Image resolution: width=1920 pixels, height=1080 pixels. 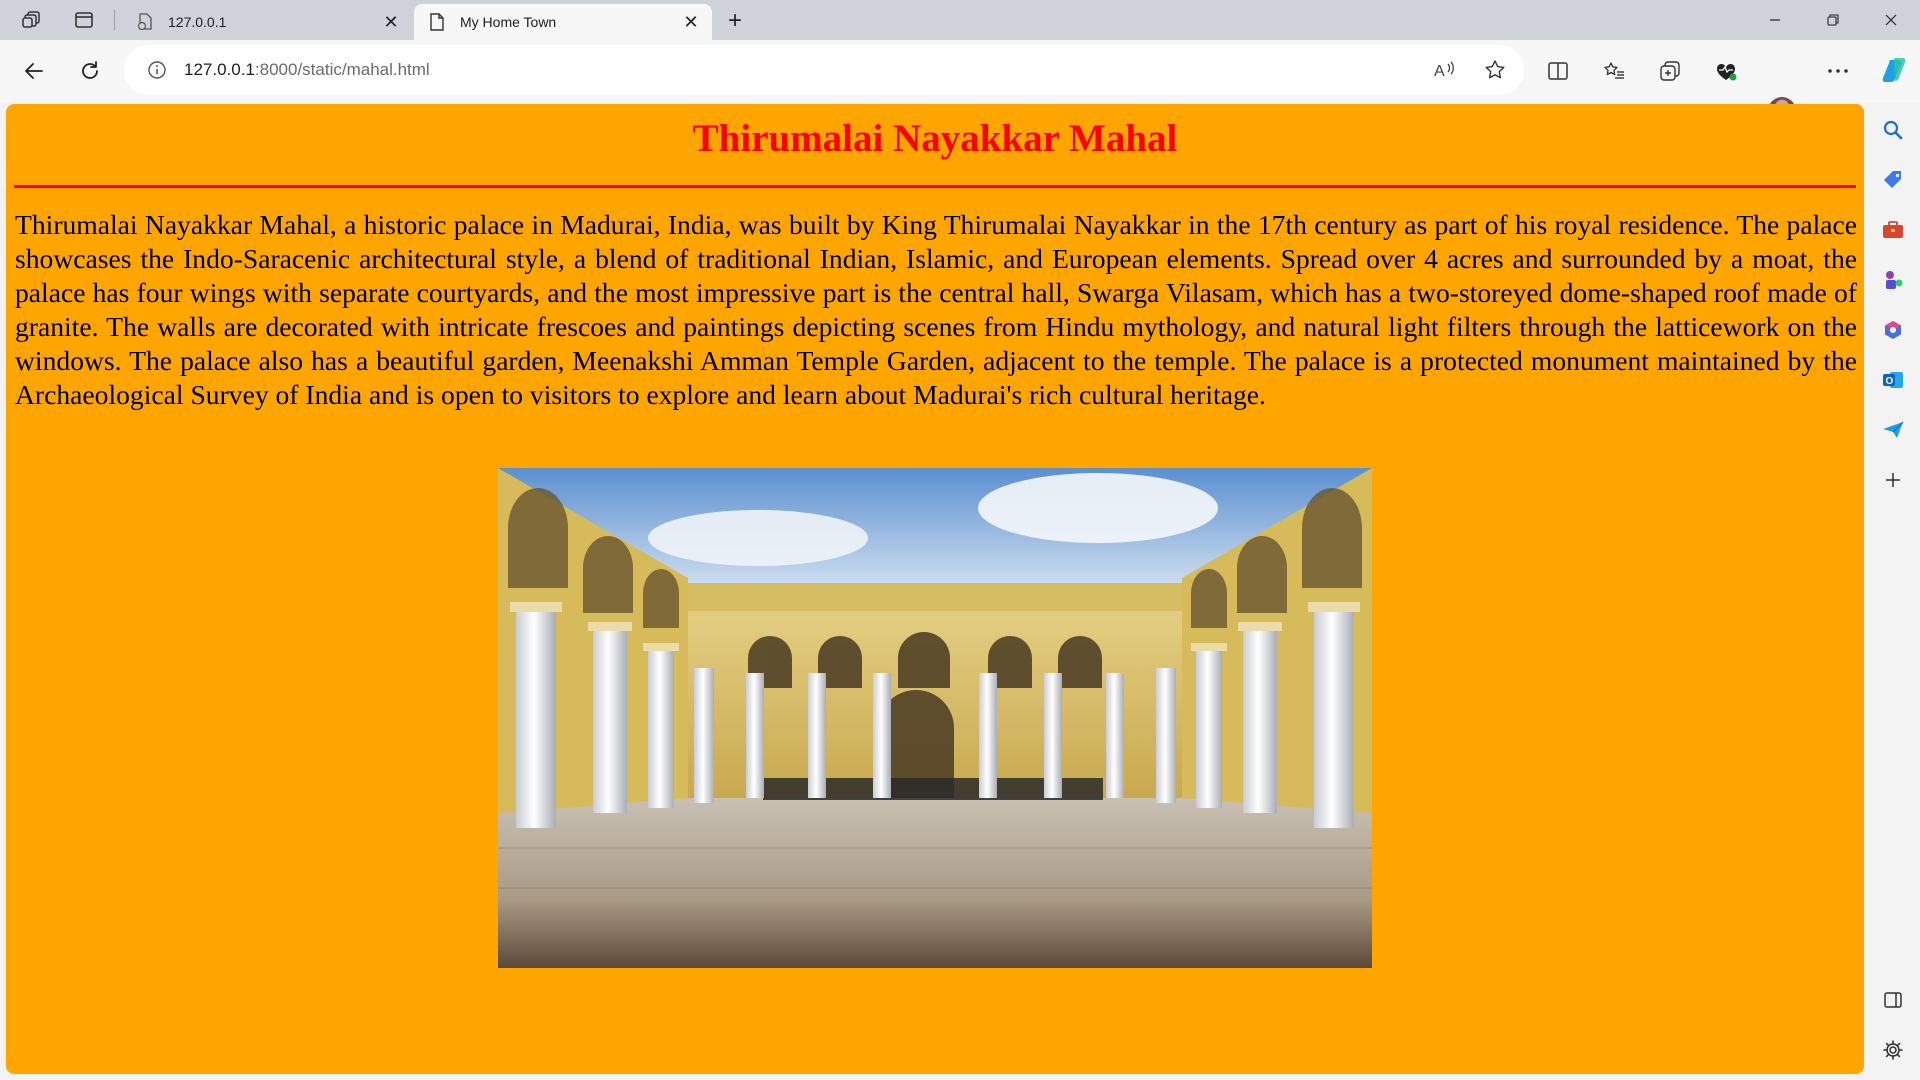 What do you see at coordinates (1838, 71) in the screenshot?
I see `more-options-icon` at bounding box center [1838, 71].